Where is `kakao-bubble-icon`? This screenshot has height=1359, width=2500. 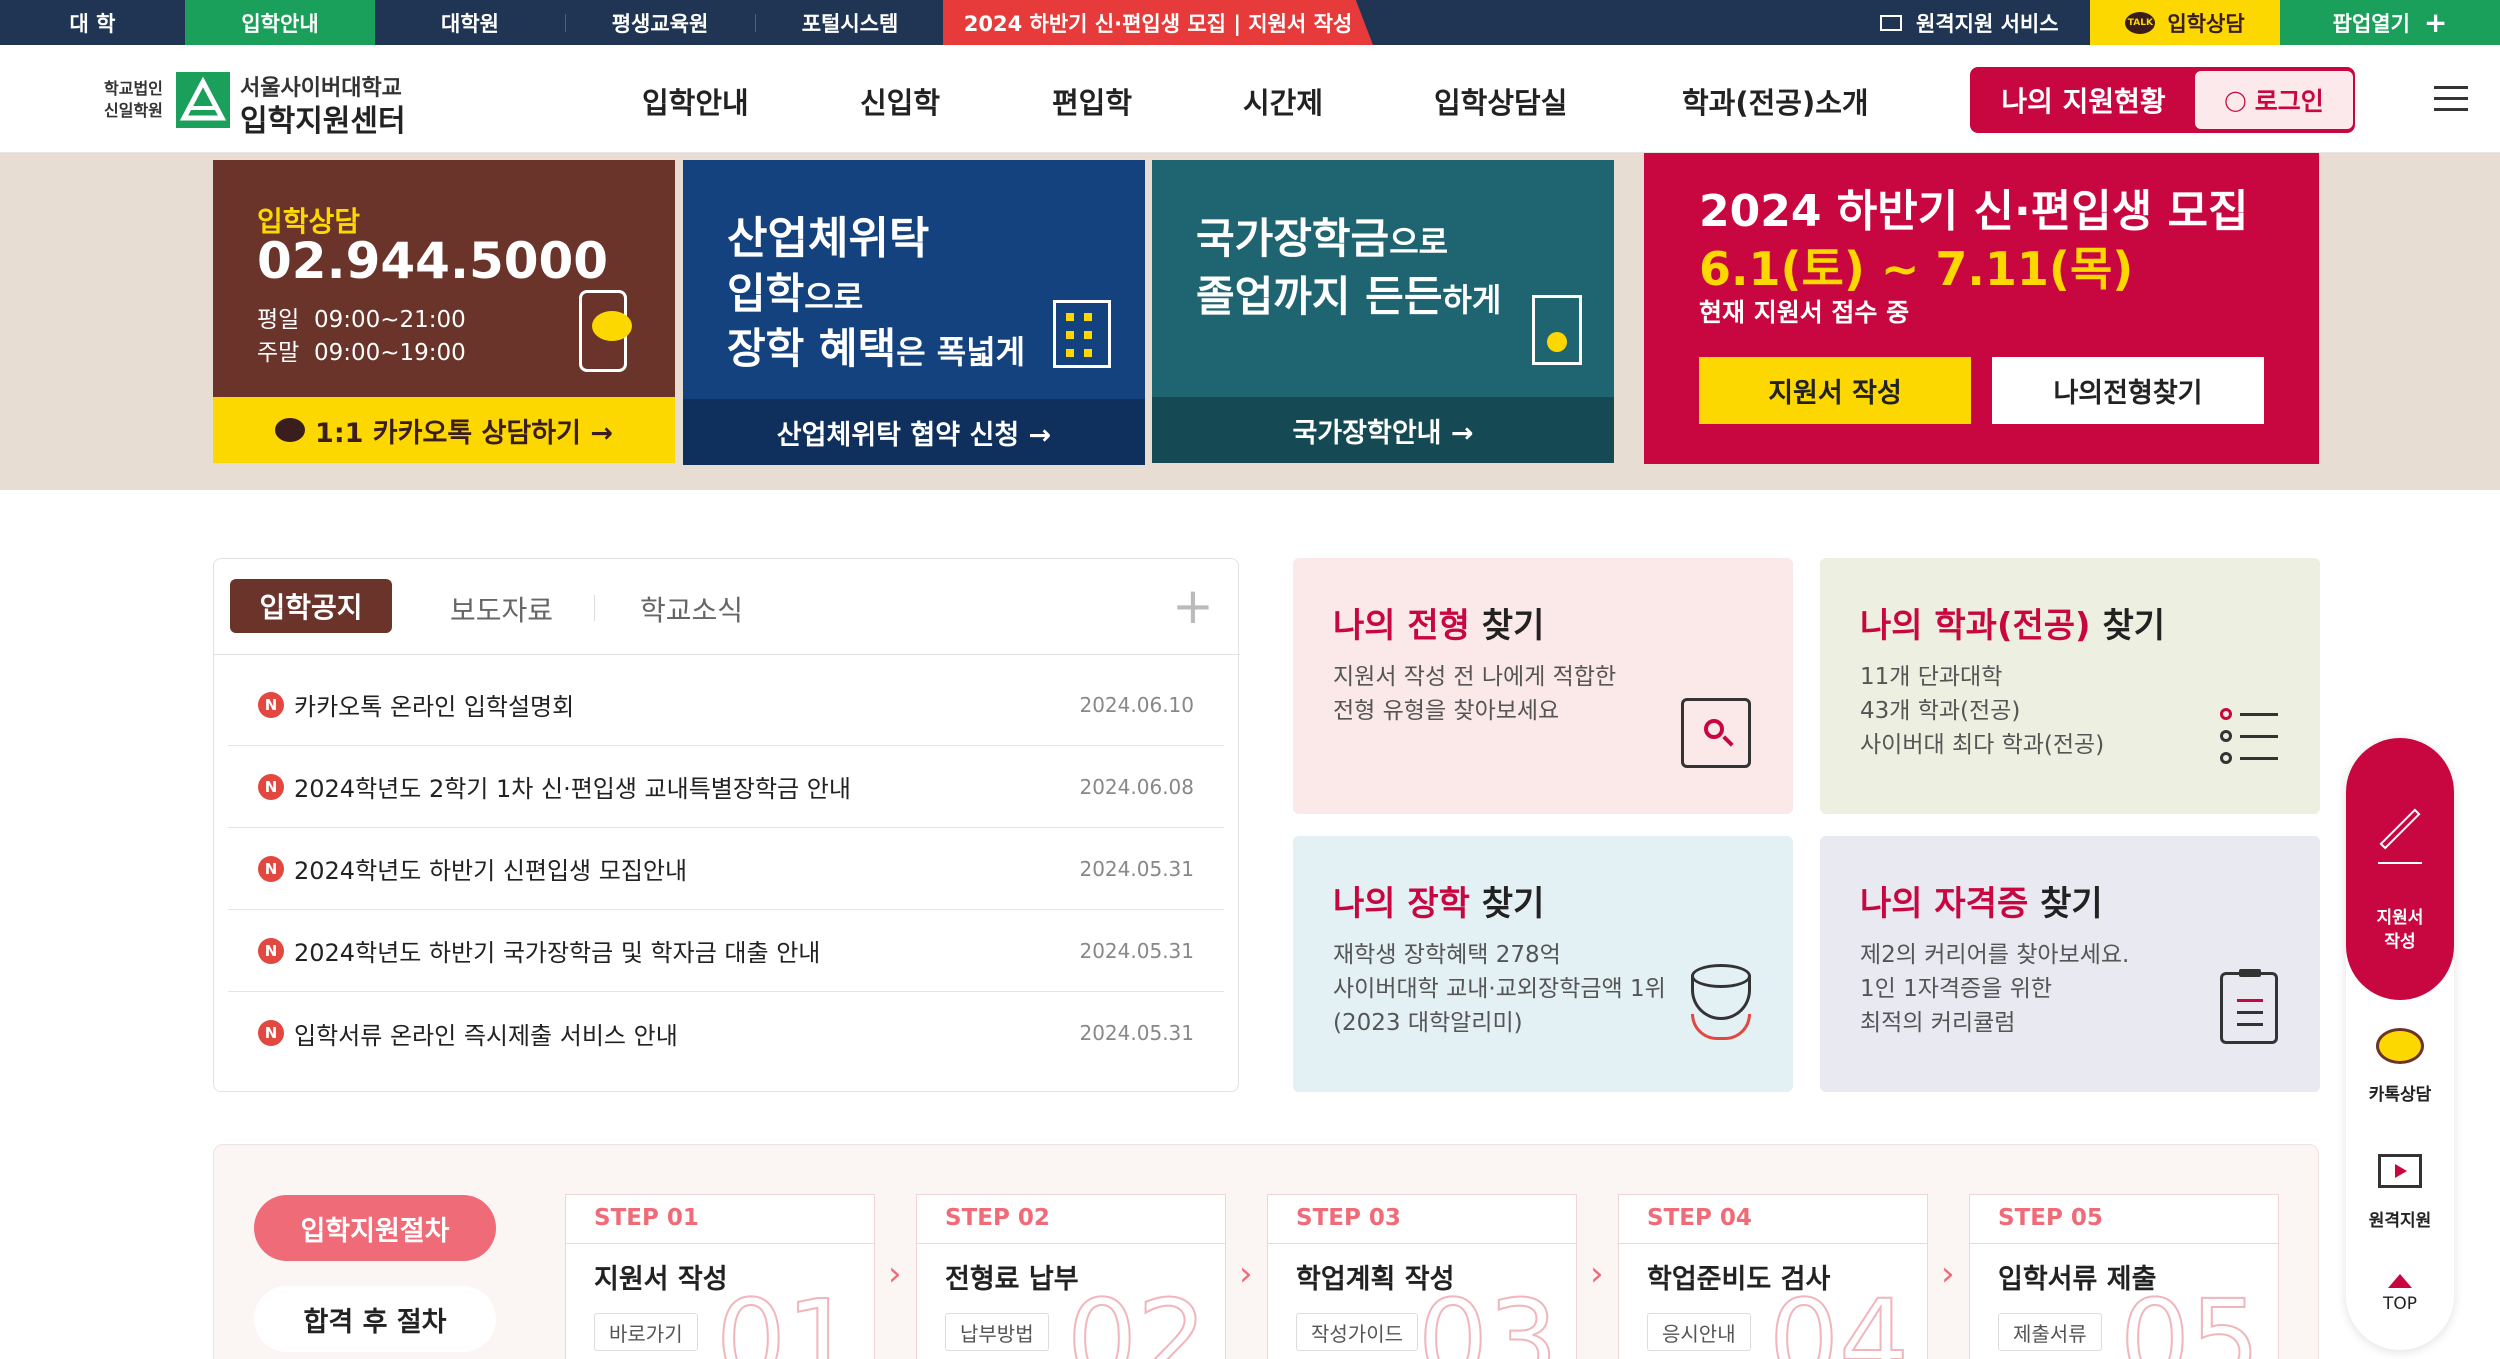 kakao-bubble-icon is located at coordinates (2400, 1046).